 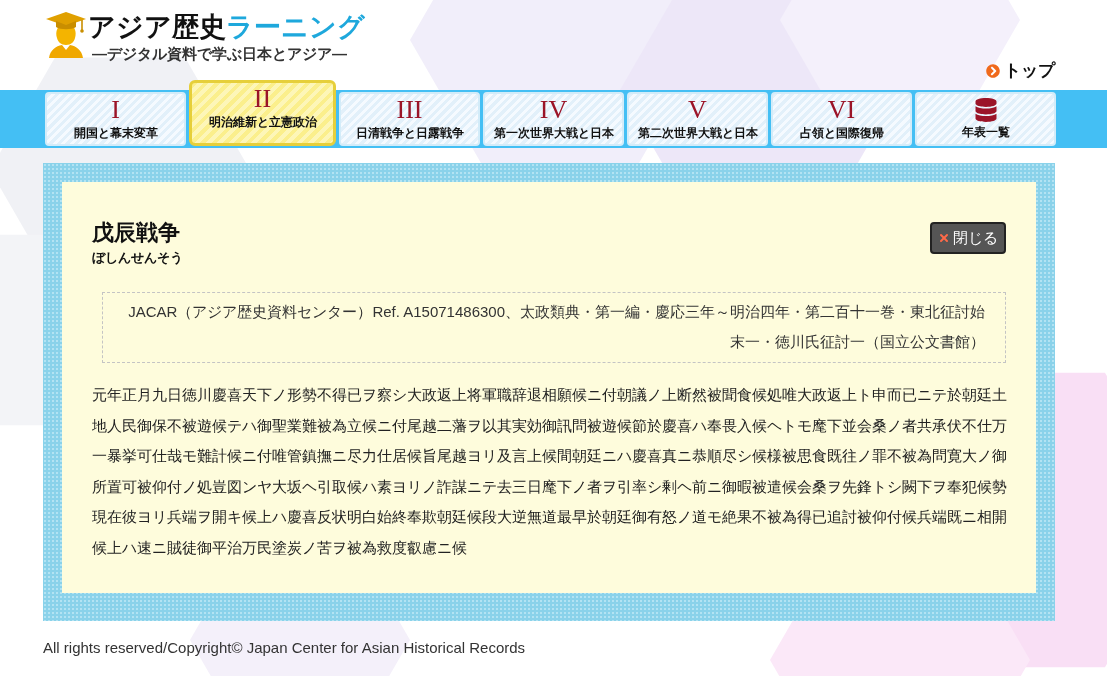 I want to click on nav-tab: IV 第一次世界大戦と日本, so click(x=553, y=119).